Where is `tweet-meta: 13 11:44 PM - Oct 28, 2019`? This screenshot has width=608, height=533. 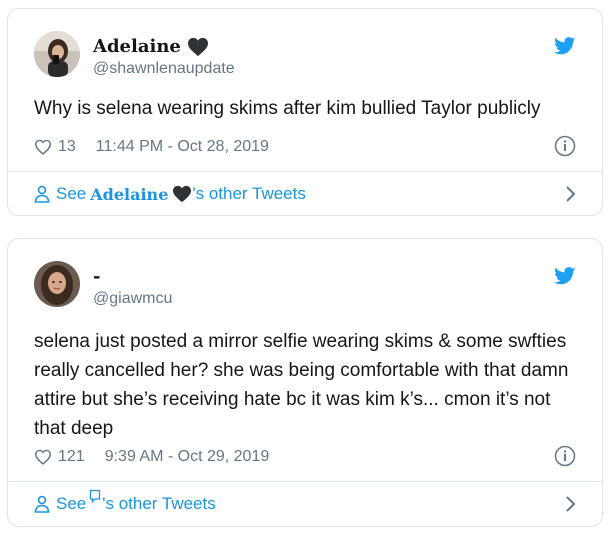 tweet-meta: 13 11:44 PM - Oct 28, 2019 is located at coordinates (305, 147).